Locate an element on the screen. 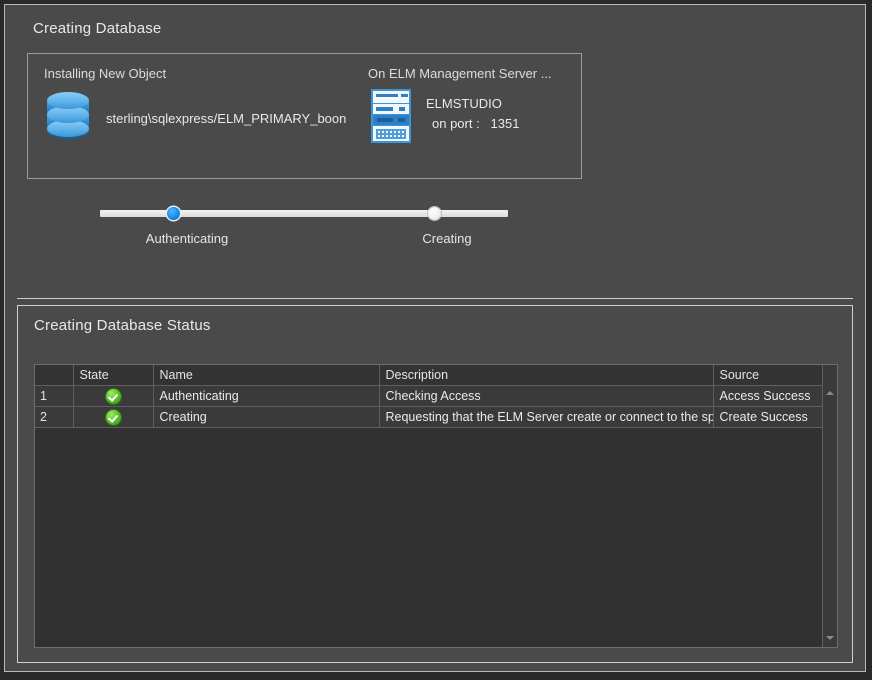 The image size is (872, 680). row-source: Access Success is located at coordinates (767, 396).